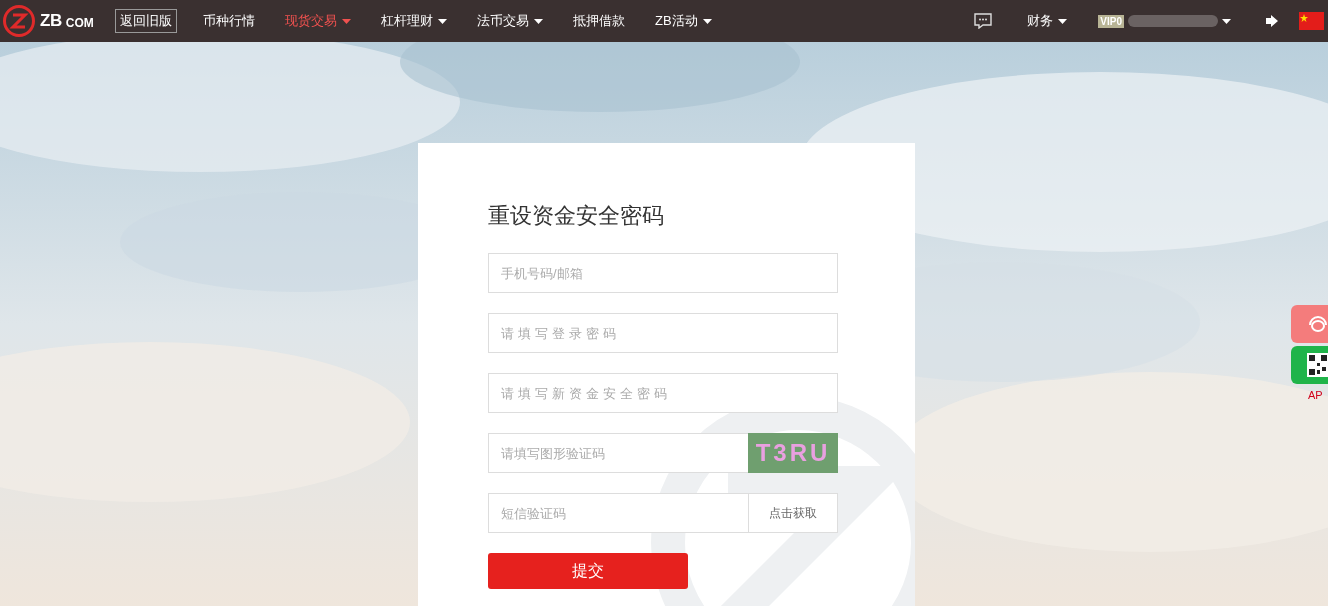 Image resolution: width=1328 pixels, height=606 pixels. I want to click on get-code-button: 点击获取, so click(793, 513).